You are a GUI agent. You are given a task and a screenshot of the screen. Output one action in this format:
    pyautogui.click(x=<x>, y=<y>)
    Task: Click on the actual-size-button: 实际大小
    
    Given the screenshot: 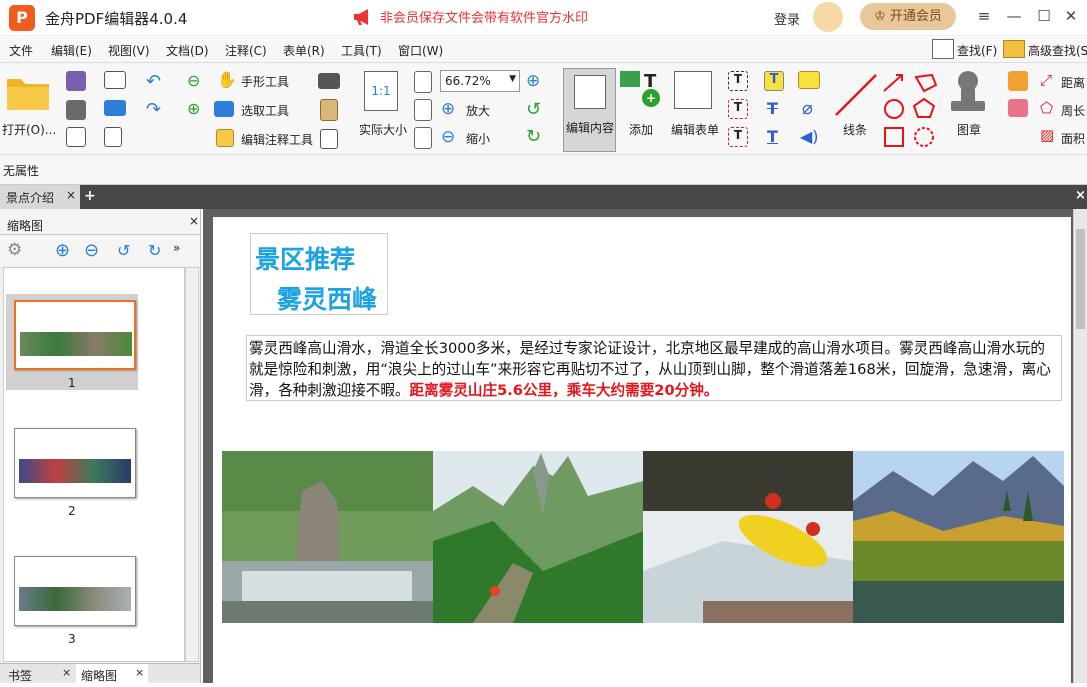 What is the action you would take?
    pyautogui.click(x=383, y=129)
    